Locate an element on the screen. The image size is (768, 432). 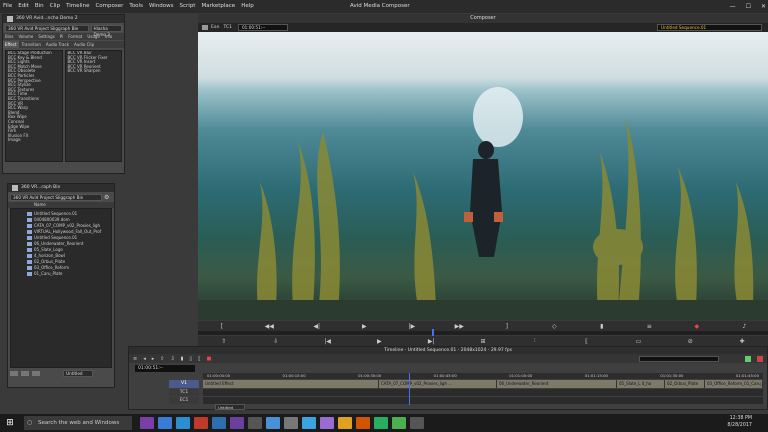
menu-bin: Bin is located at coordinates (39, 6).